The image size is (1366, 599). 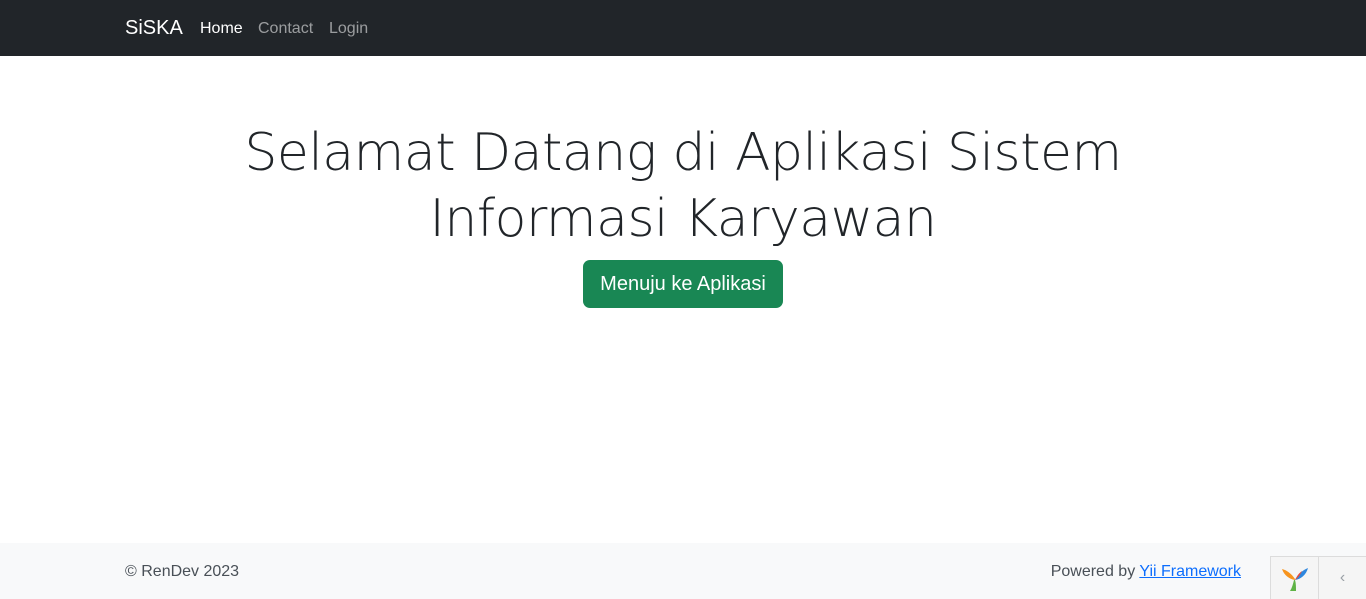 I want to click on powered-by-text: Powered by Yii Framework, so click(x=1146, y=572).